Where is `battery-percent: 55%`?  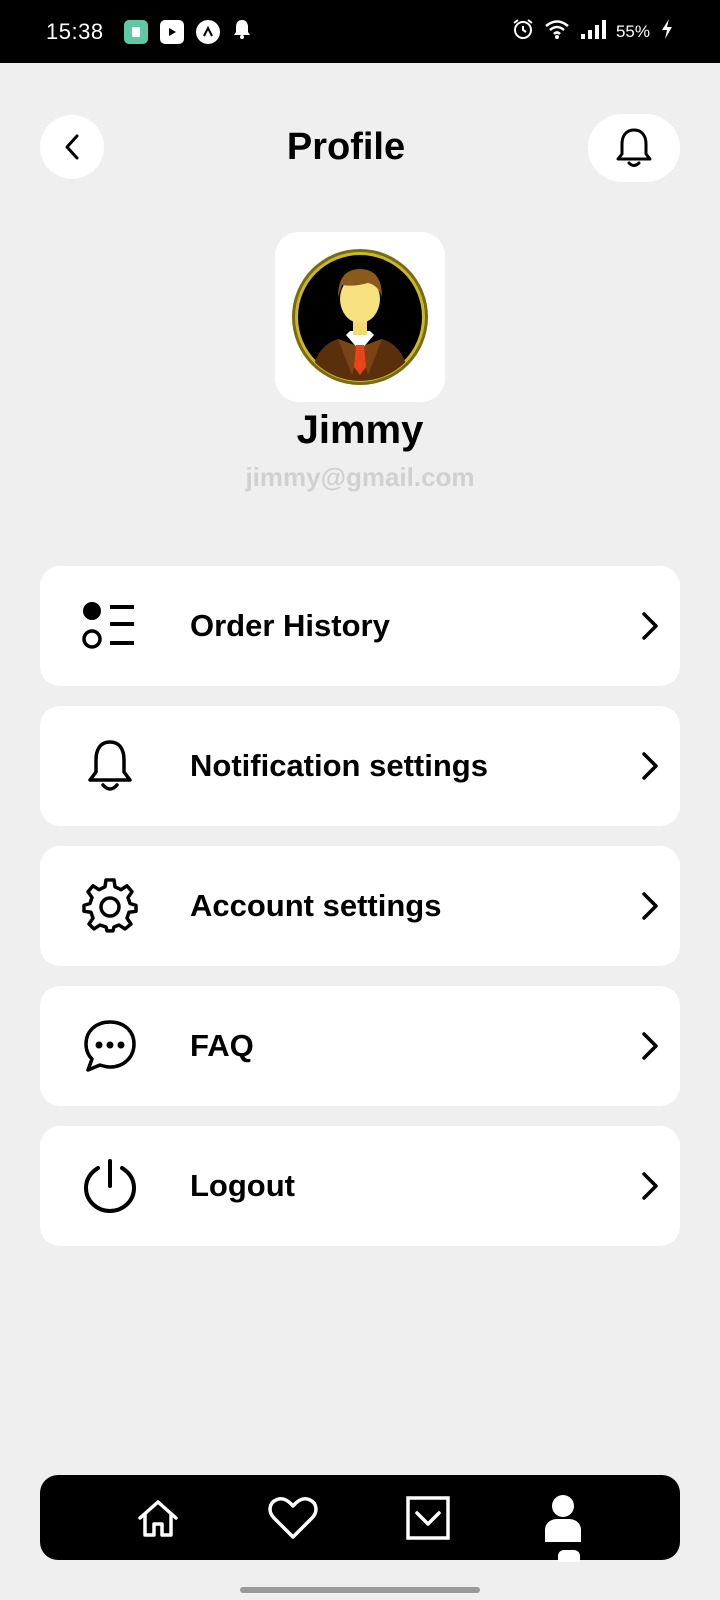
battery-percent: 55% is located at coordinates (632, 31).